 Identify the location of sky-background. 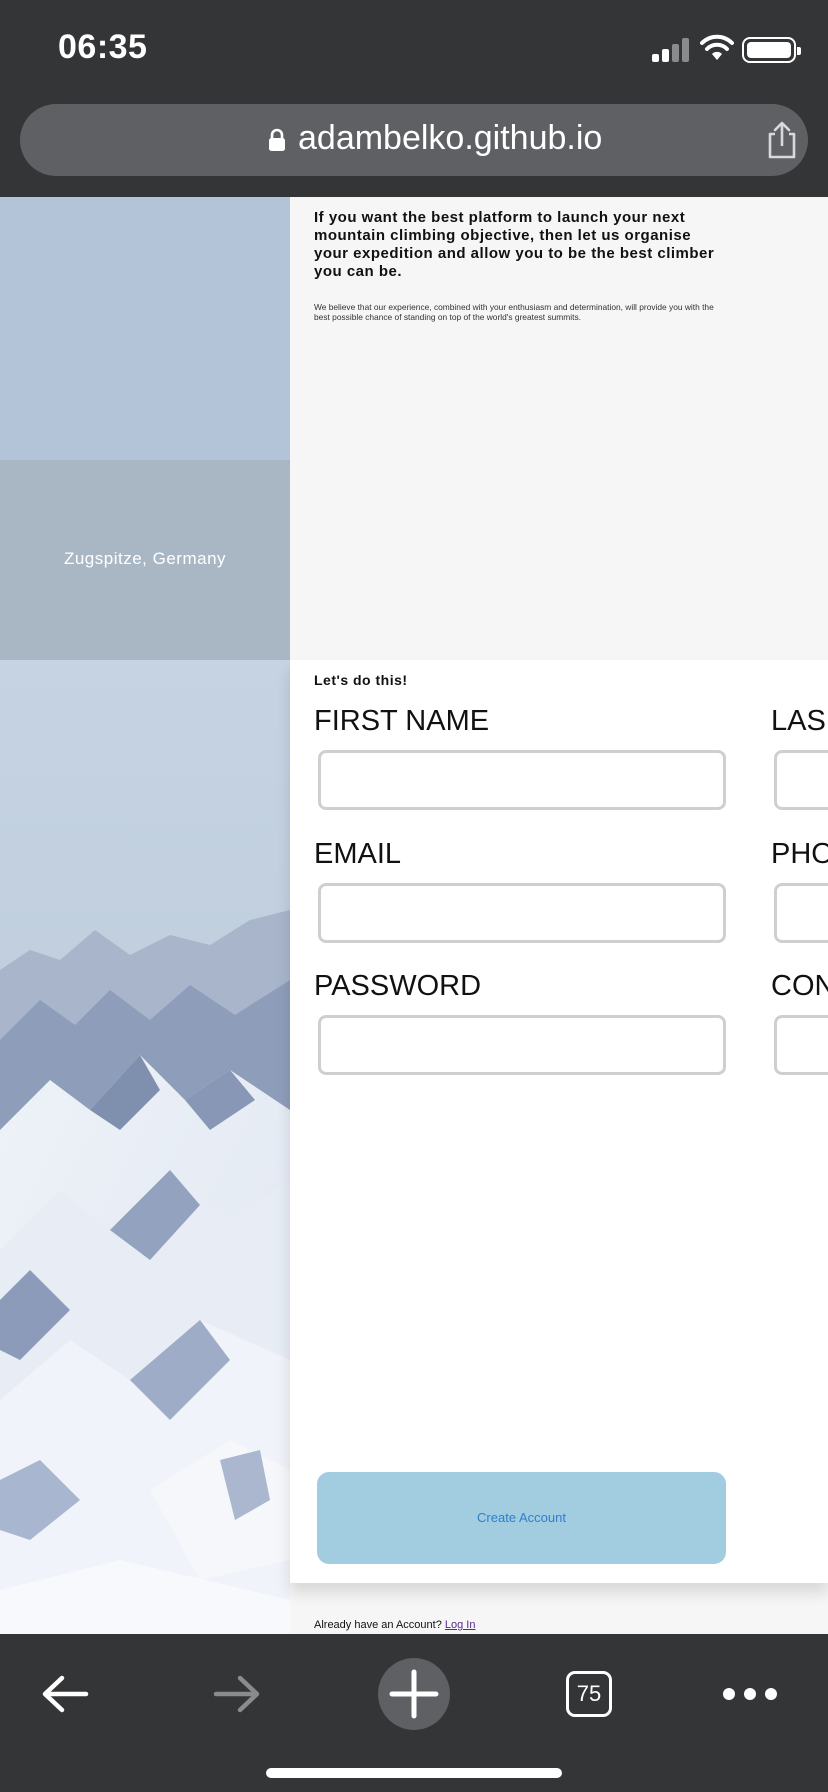
(145, 328).